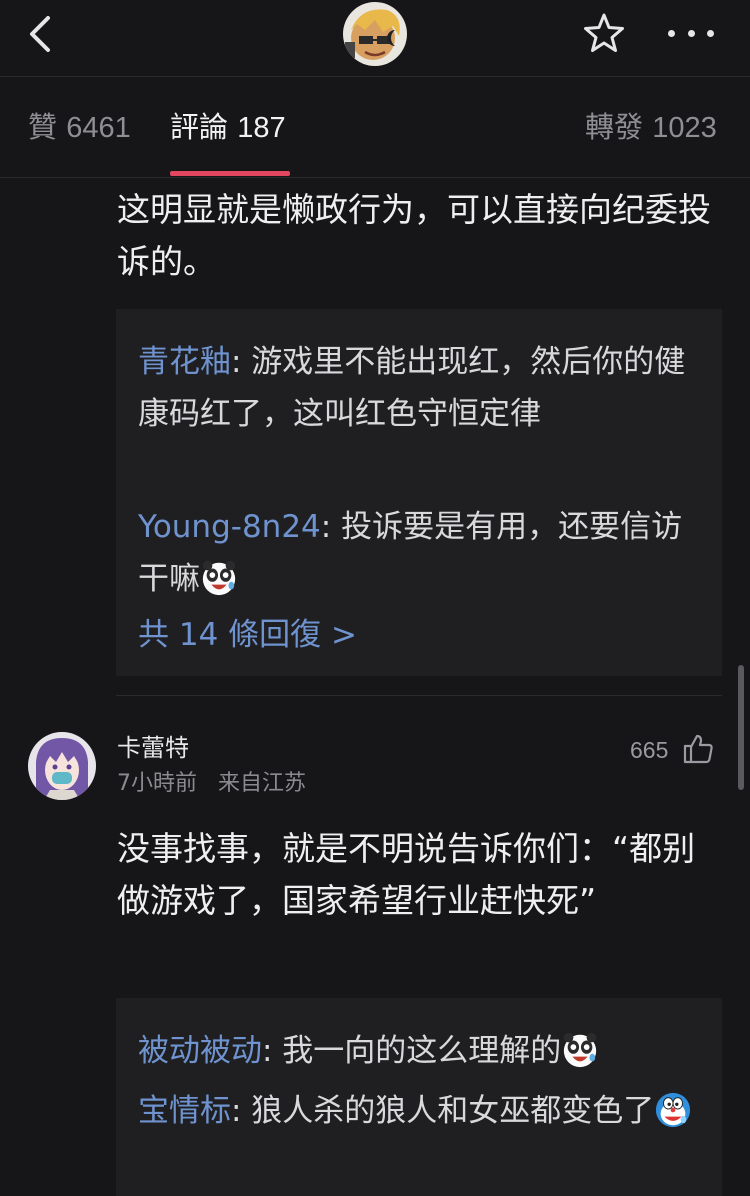 The height and width of the screenshot is (1196, 750). What do you see at coordinates (261, 783) in the screenshot?
I see `comment-location: 来自江苏` at bounding box center [261, 783].